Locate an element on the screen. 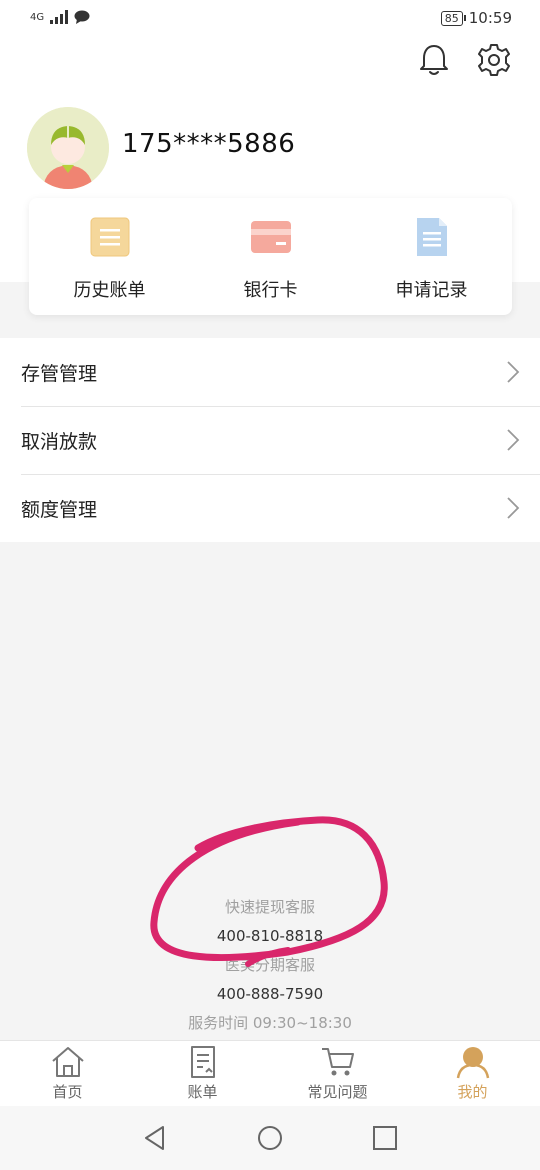 The image size is (540, 1170). quick-actions-card: 历史账单 银行卡 申请记录 is located at coordinates (270, 256).